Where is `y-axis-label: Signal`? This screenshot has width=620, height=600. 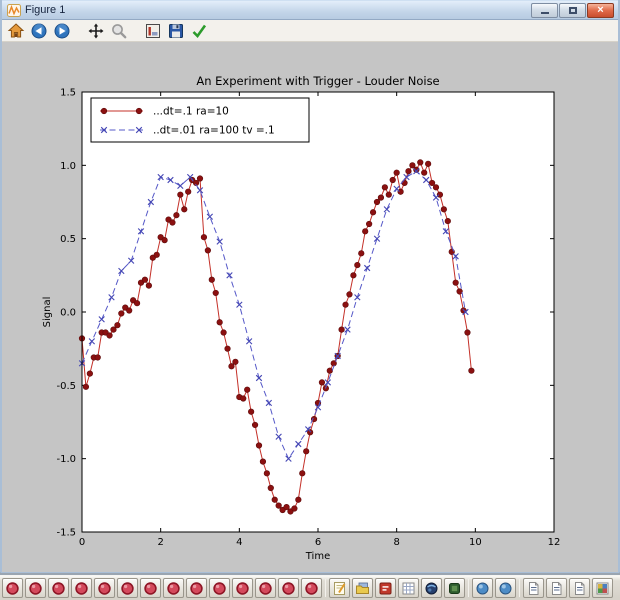 y-axis-label: Signal is located at coordinates (47, 312).